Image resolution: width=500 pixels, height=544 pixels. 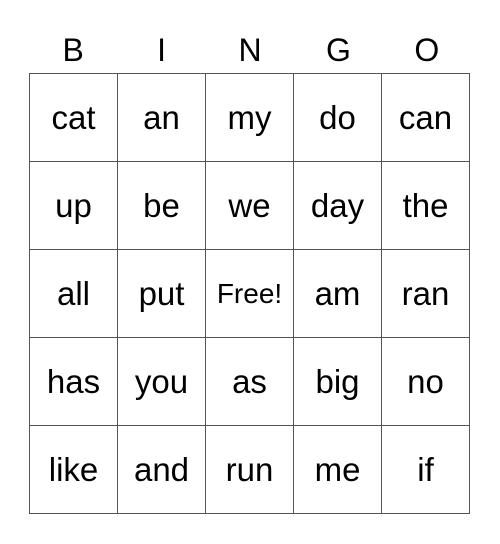 What do you see at coordinates (162, 206) in the screenshot?
I see `bingo-cell: be` at bounding box center [162, 206].